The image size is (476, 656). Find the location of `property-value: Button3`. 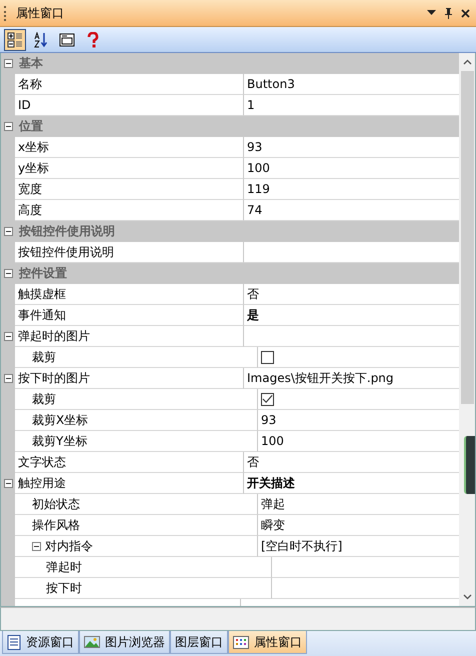

property-value: Button3 is located at coordinates (271, 84).